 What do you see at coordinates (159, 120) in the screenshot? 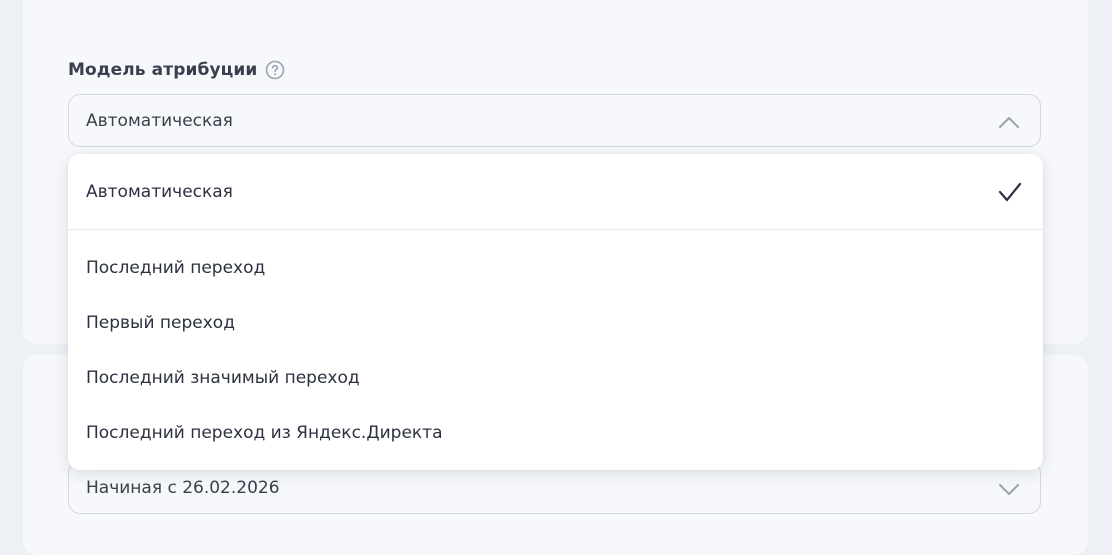
I see `attribution-select-value: Автоматическая` at bounding box center [159, 120].